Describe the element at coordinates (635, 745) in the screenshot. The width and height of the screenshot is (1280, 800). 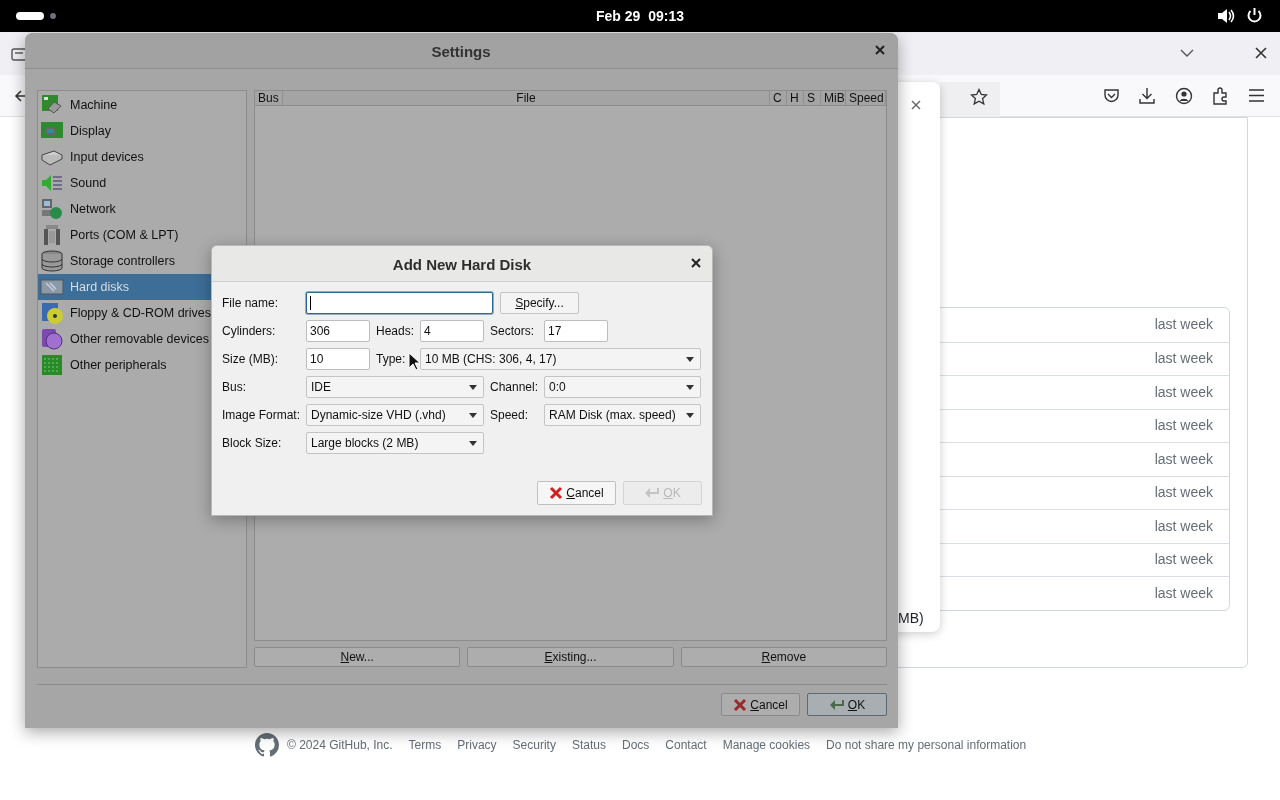
I see `footer-link: Docs` at that location.